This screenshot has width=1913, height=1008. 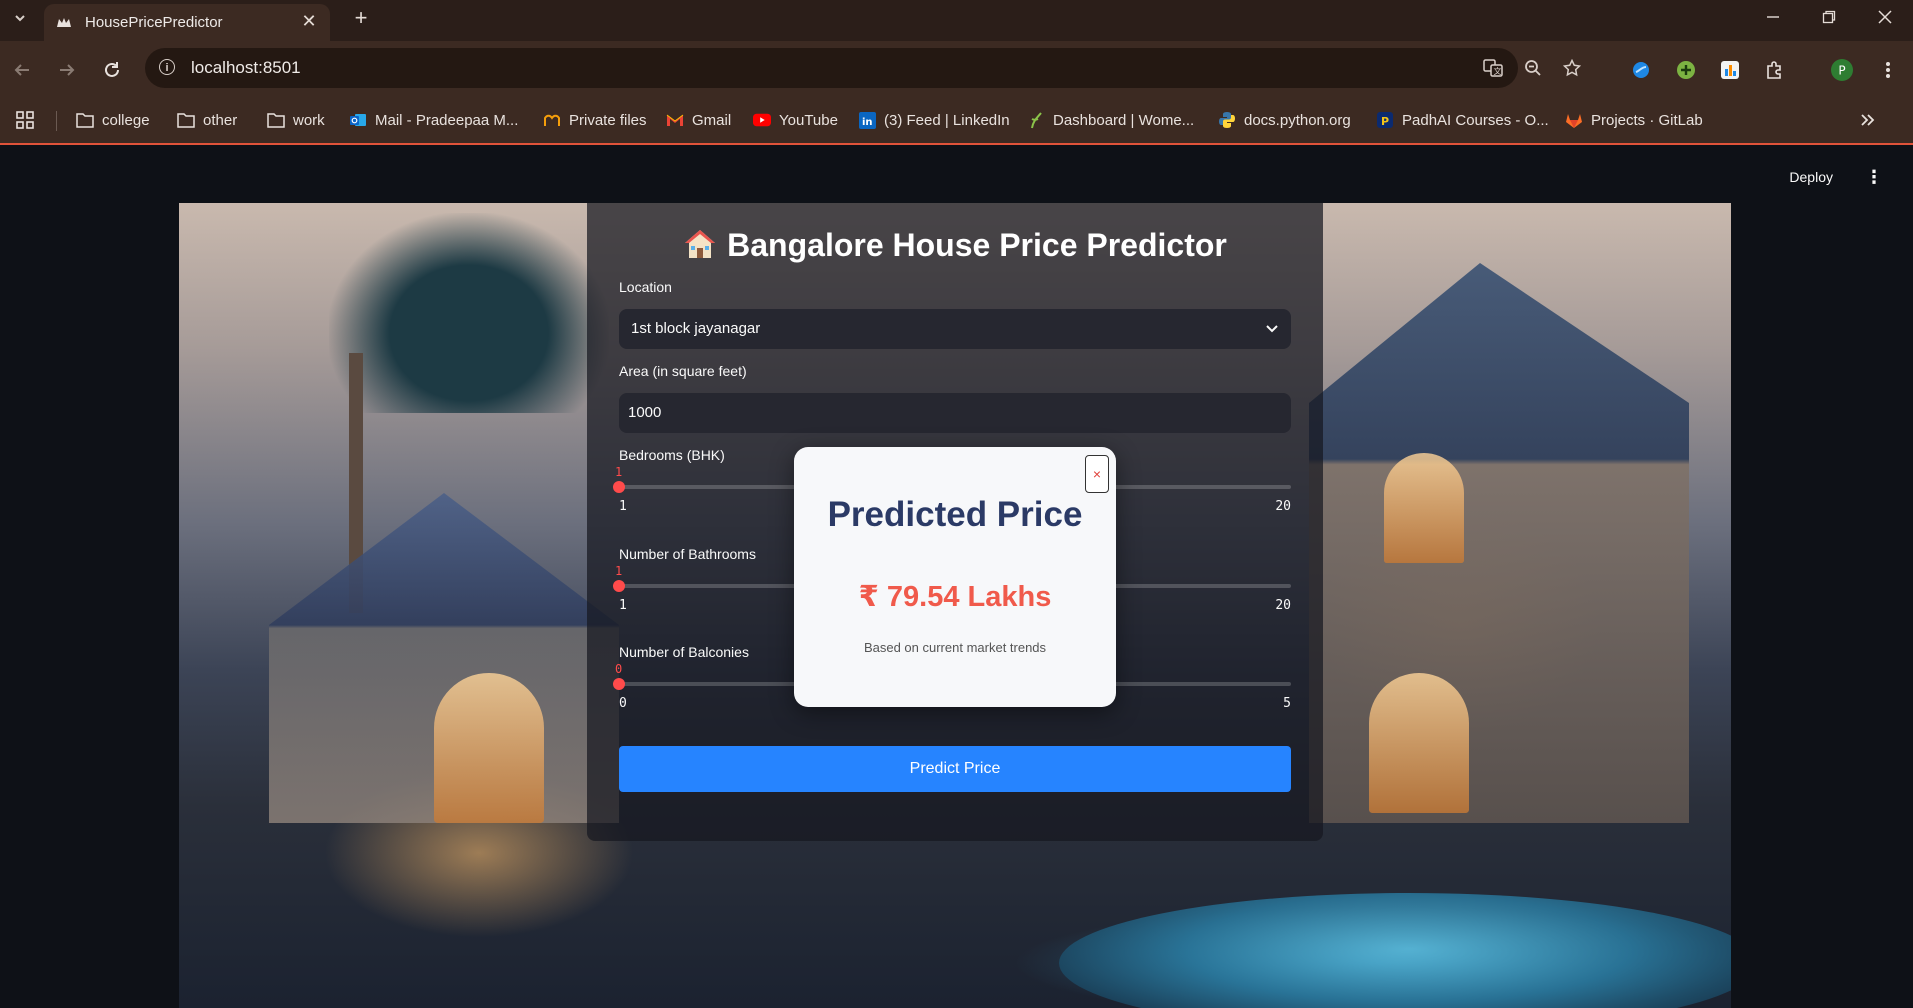 I want to click on more-bookmarks-chevron-icon, so click(x=1868, y=120).